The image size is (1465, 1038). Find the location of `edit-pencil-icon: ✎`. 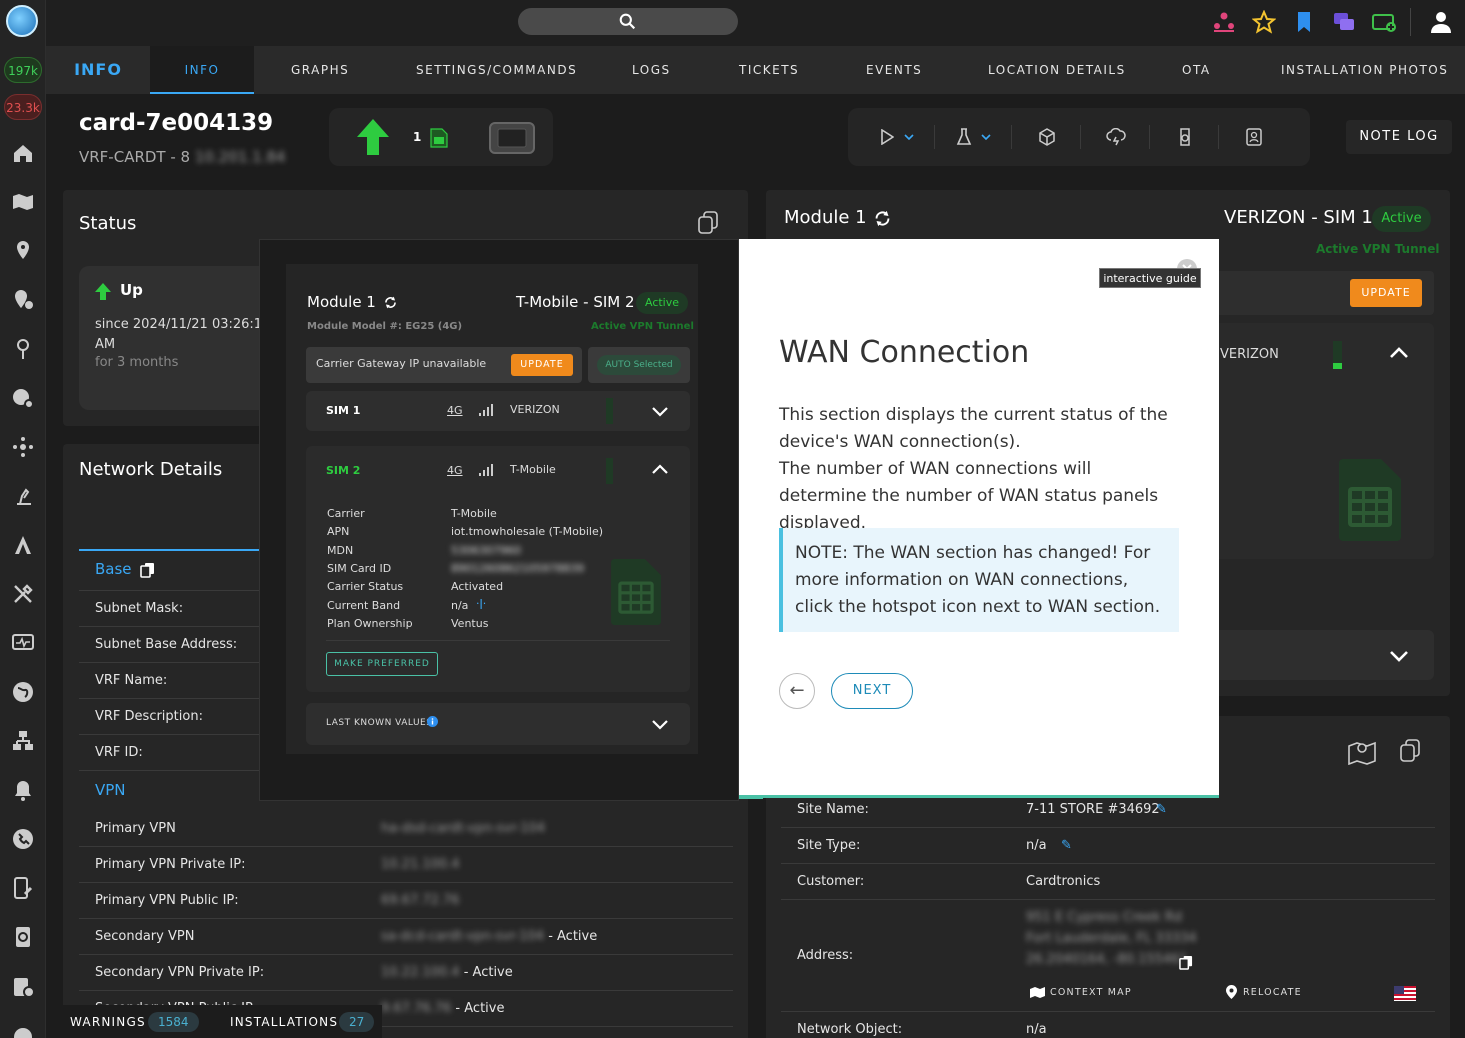

edit-pencil-icon: ✎ is located at coordinates (1066, 846).